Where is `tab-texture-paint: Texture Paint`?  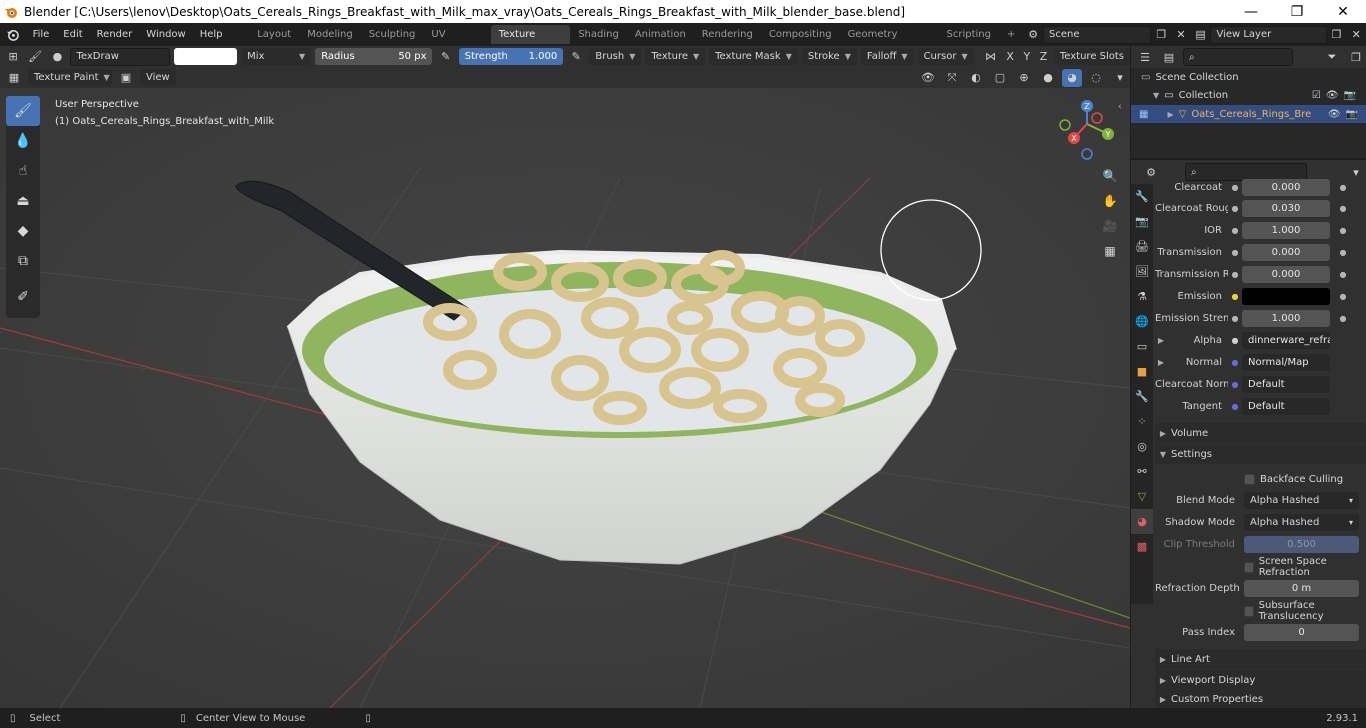 tab-texture-paint: Texture Paint is located at coordinates (530, 42).